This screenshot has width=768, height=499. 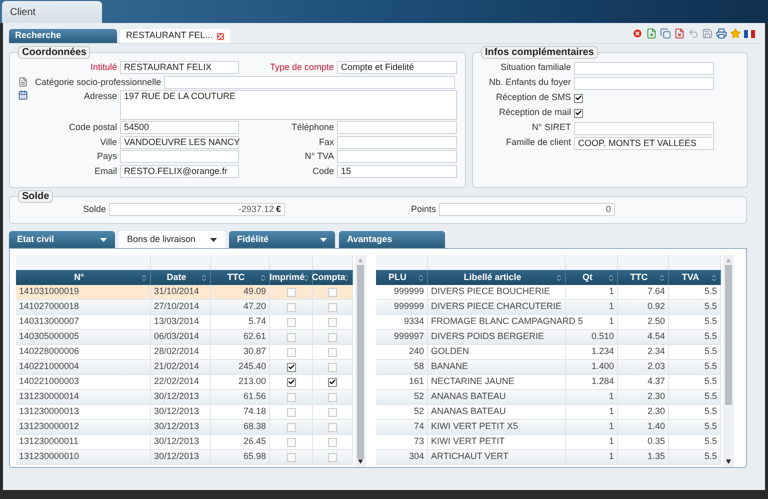 I want to click on table-row: 999999 DIVERS PIECE CHARCUTERIE 1 0.92 5.5, so click(x=548, y=307).